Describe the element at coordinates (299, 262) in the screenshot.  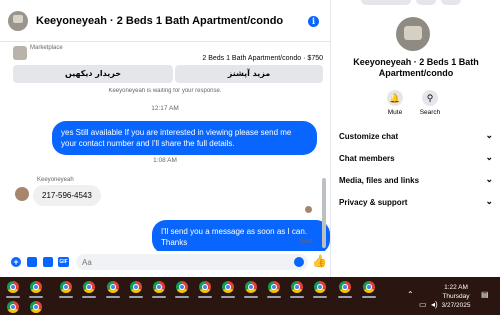
I see `emoji-icon` at that location.